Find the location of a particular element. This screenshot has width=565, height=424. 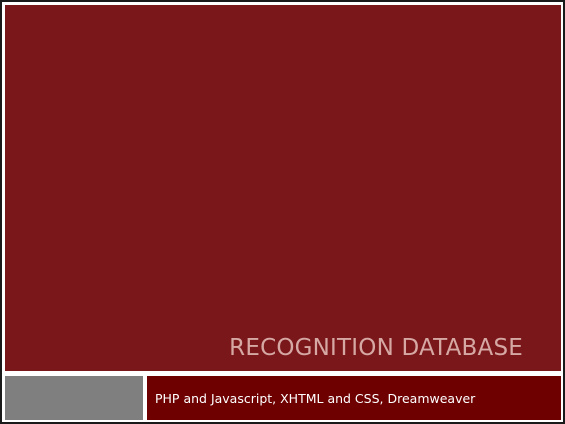

slide-title: RECOGNITION DATABASE is located at coordinates (376, 348).